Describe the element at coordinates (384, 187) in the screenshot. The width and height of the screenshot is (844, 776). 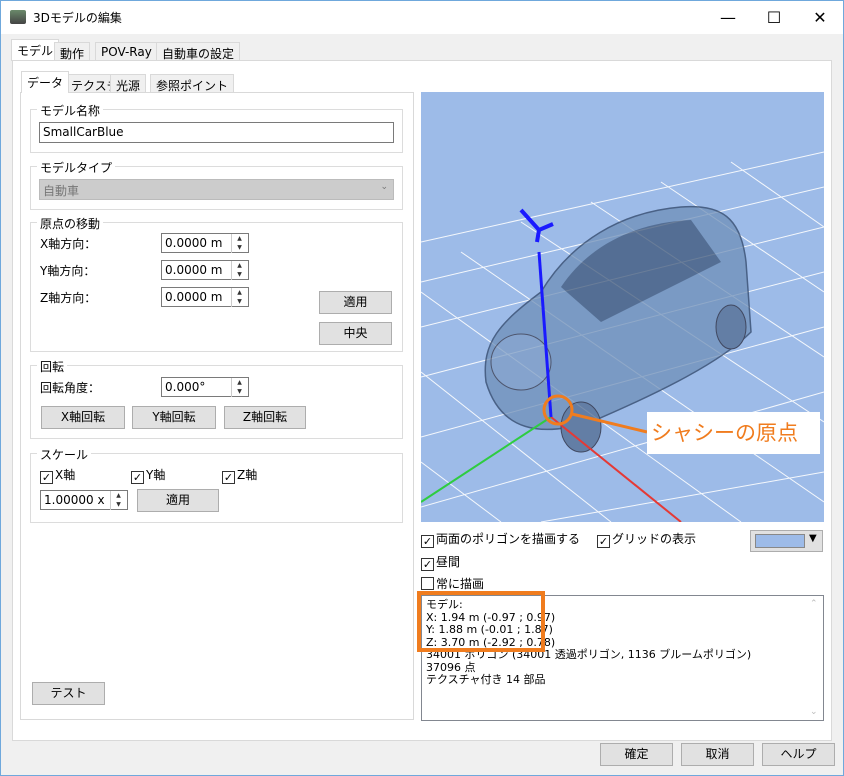
I see `chevron-down-icon: ⌄` at that location.